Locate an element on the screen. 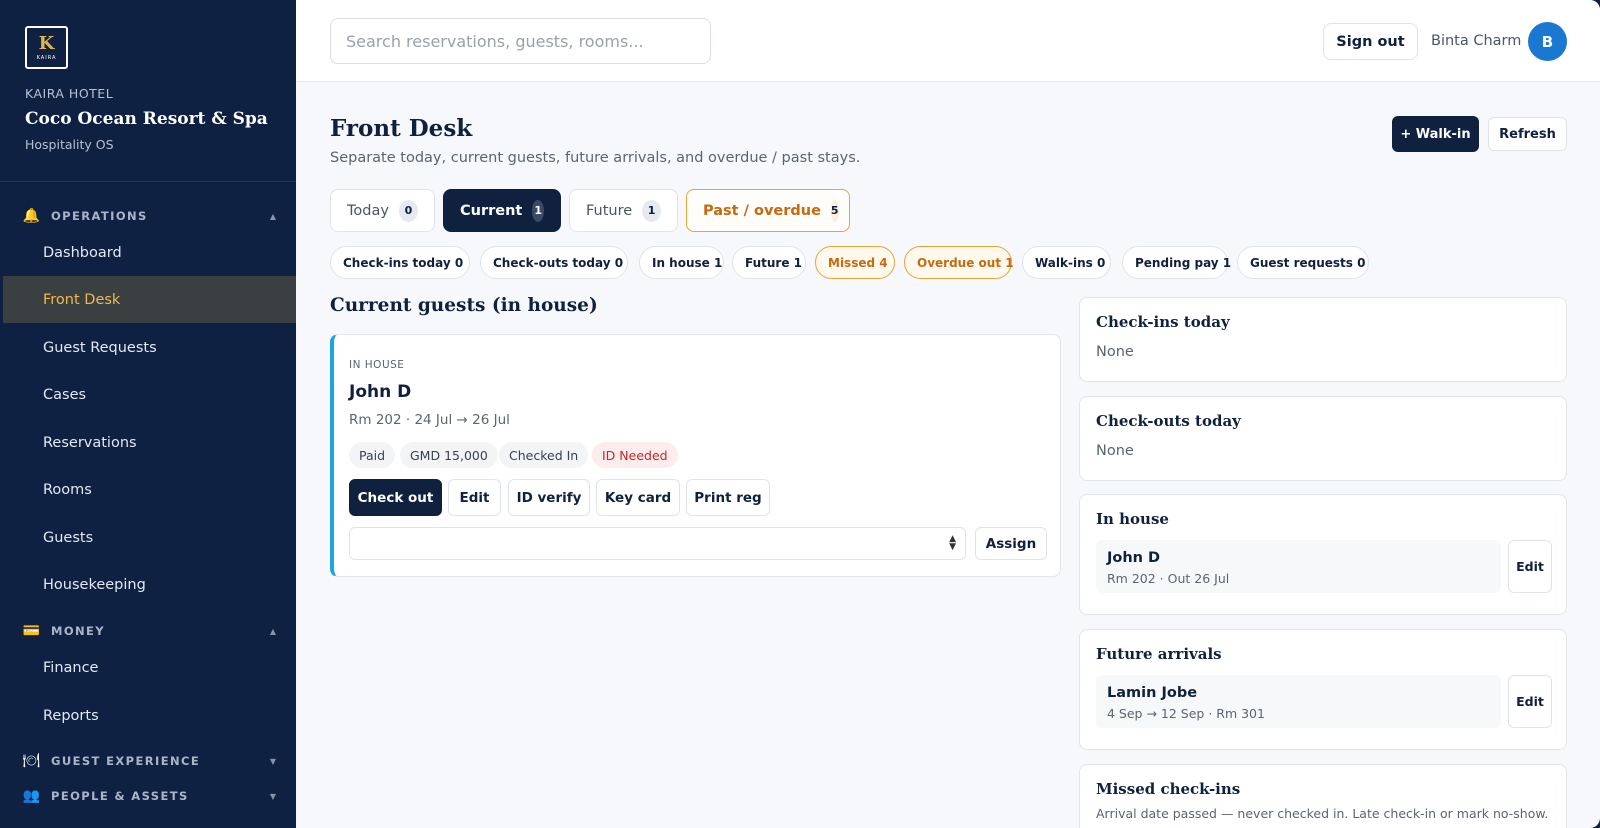 The image size is (1600, 828). chip-guest-requests: Guest requests 0 is located at coordinates (1303, 262).